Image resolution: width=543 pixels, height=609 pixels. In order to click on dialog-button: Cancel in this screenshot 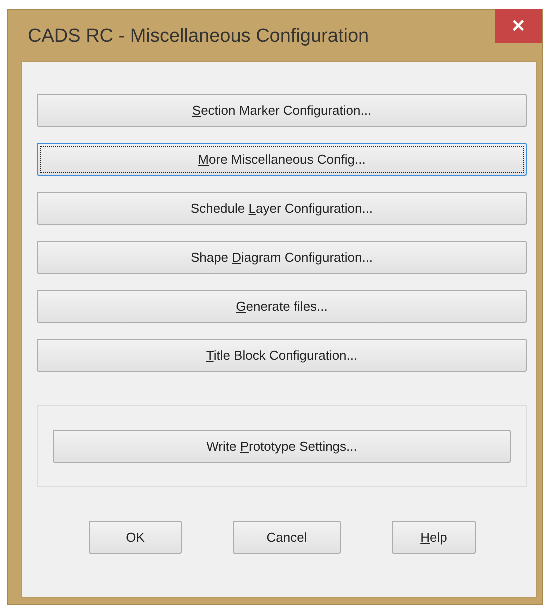, I will do `click(287, 537)`.